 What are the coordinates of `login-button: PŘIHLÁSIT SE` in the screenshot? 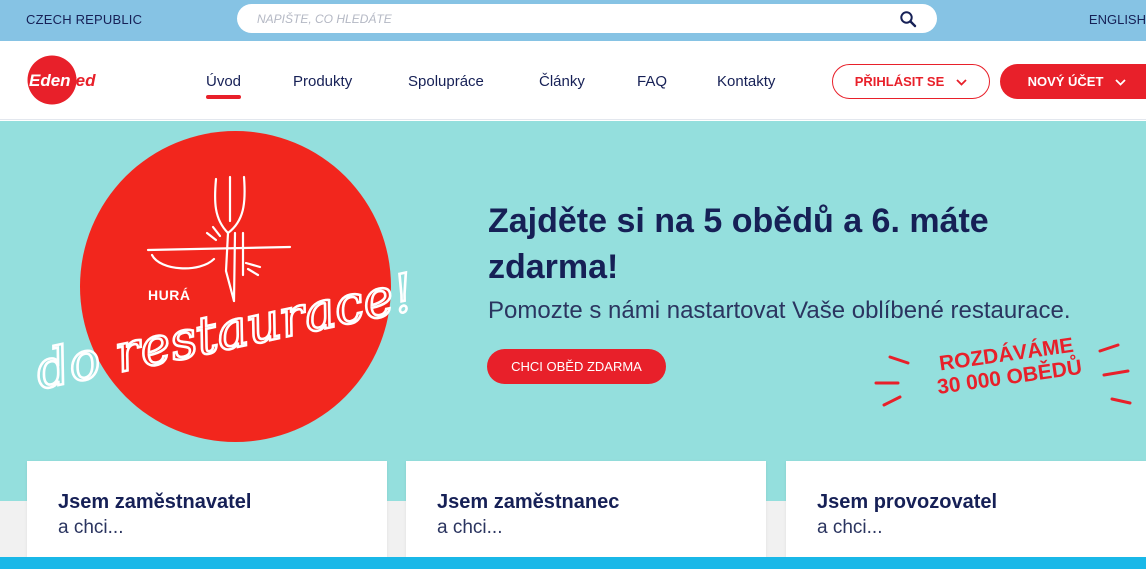 It's located at (911, 81).